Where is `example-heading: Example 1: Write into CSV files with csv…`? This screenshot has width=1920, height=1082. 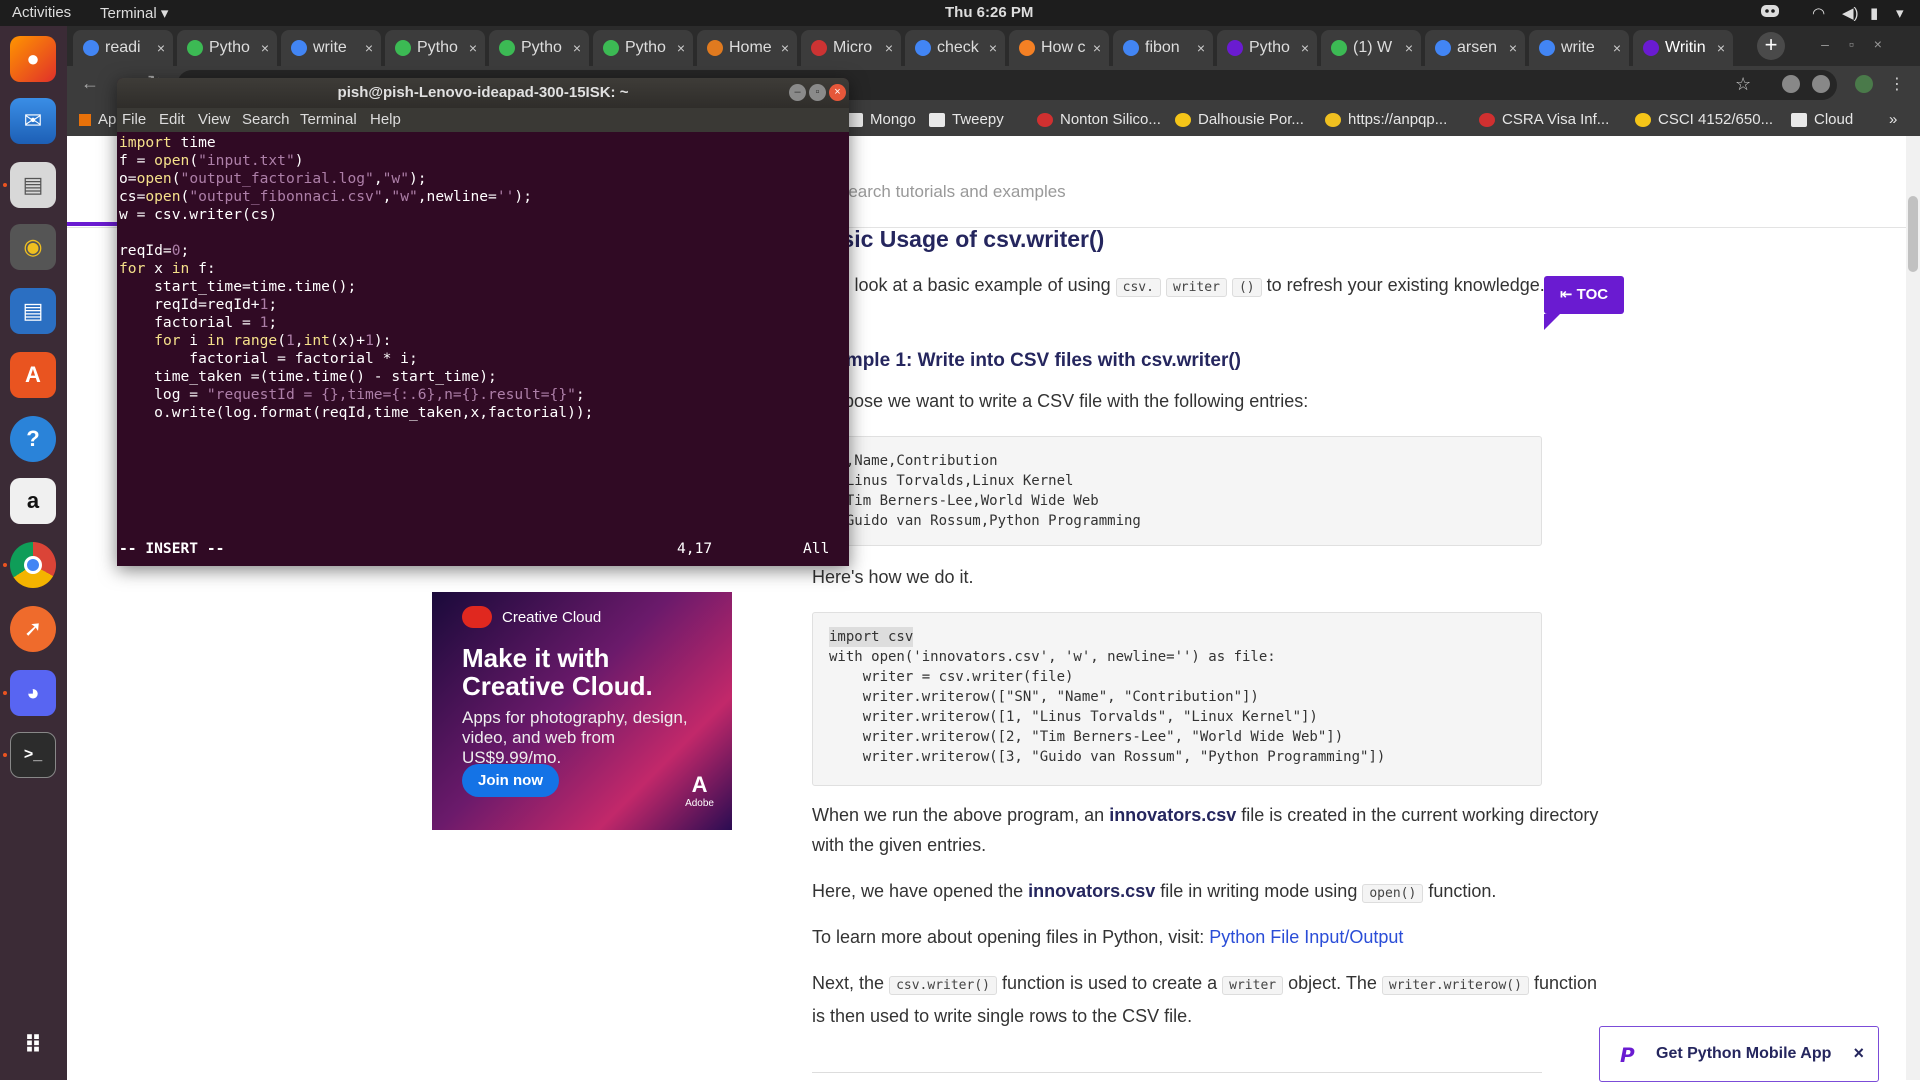
example-heading: Example 1: Write into CSV files with csv… is located at coordinates (1027, 360).